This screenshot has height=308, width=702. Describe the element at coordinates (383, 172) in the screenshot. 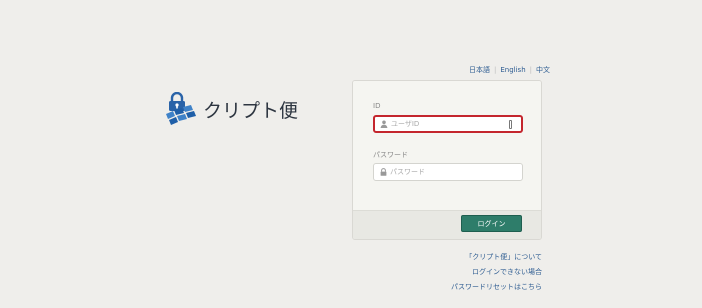

I see `lock-icon` at that location.